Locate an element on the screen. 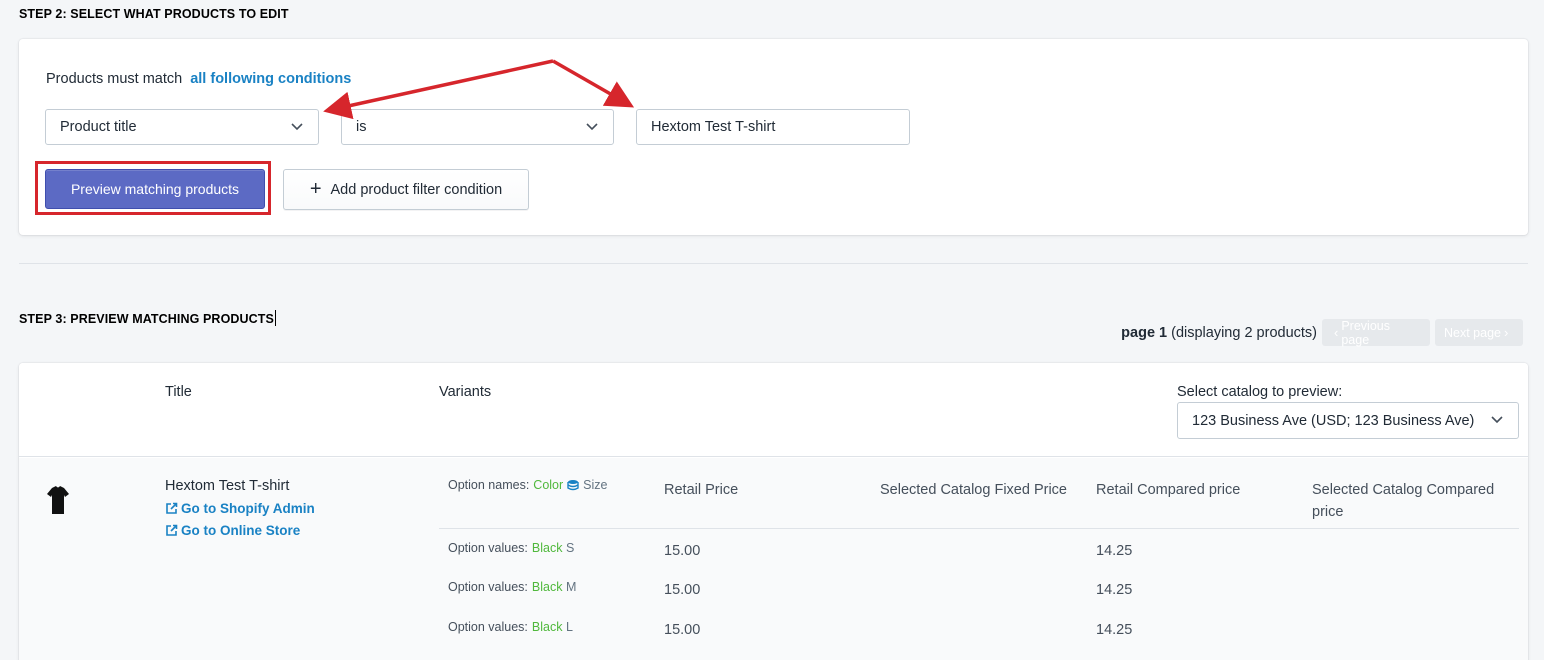 This screenshot has width=1544, height=660. variant-option-values: Option values: Black M is located at coordinates (512, 587).